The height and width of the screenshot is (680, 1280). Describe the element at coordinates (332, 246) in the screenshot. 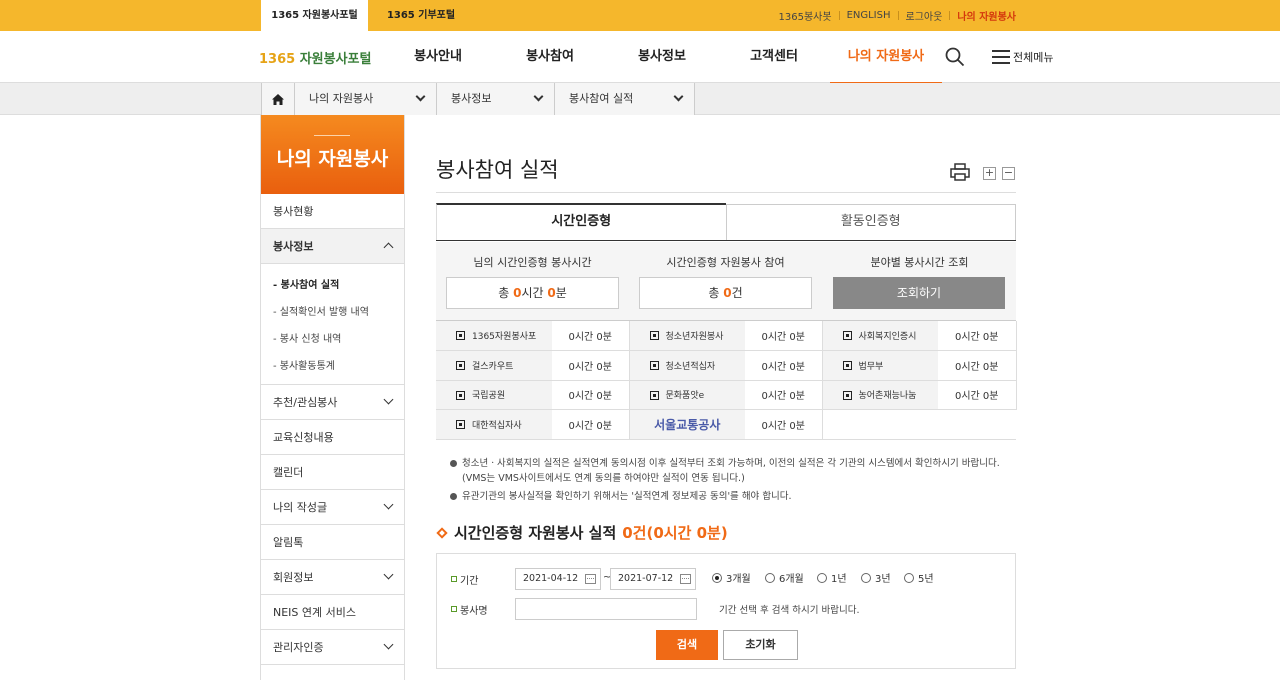

I see `sidebar-item-info: 봉사정보` at that location.